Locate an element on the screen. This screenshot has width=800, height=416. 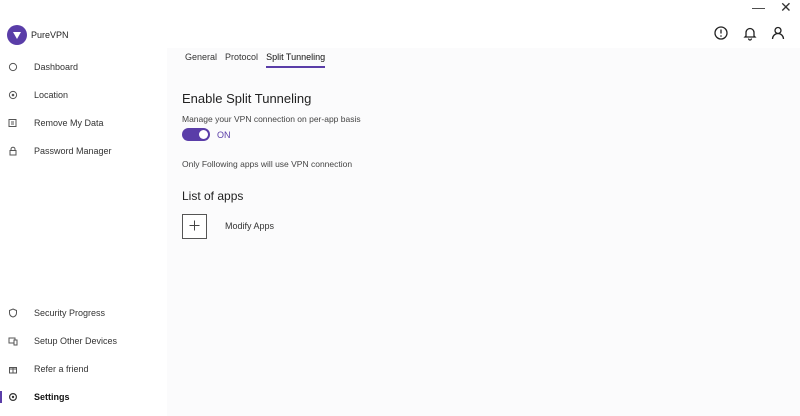
gift-icon is located at coordinates (13, 369).